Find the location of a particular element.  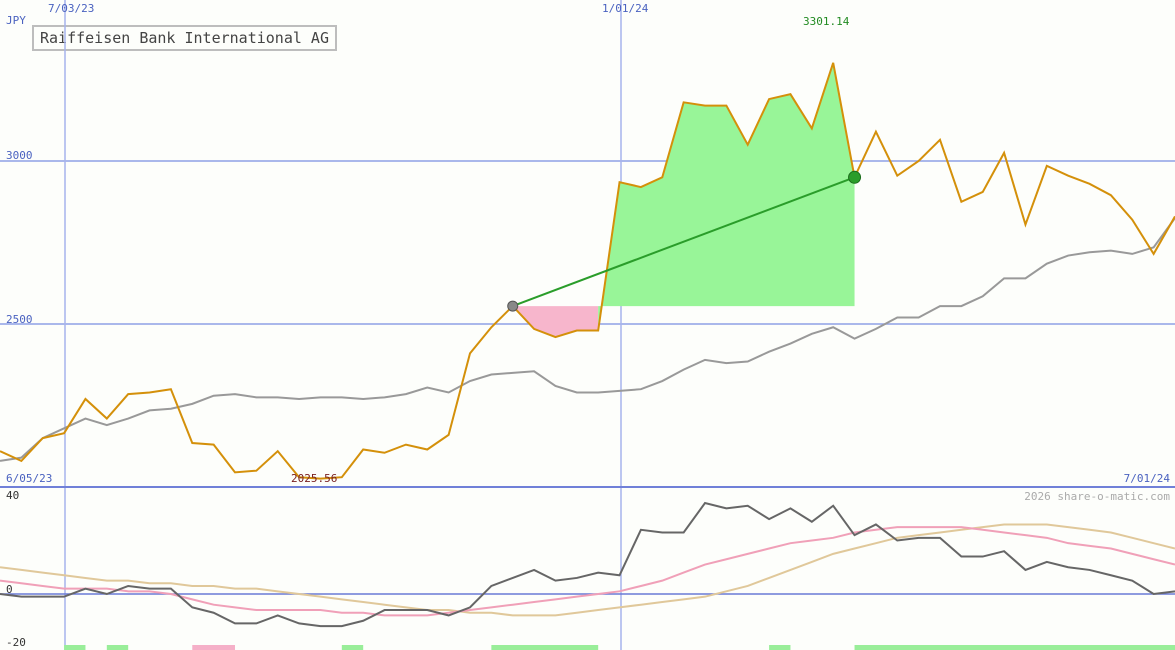

copyright-label: 2026 share-o-matic.com is located at coordinates (1097, 496).